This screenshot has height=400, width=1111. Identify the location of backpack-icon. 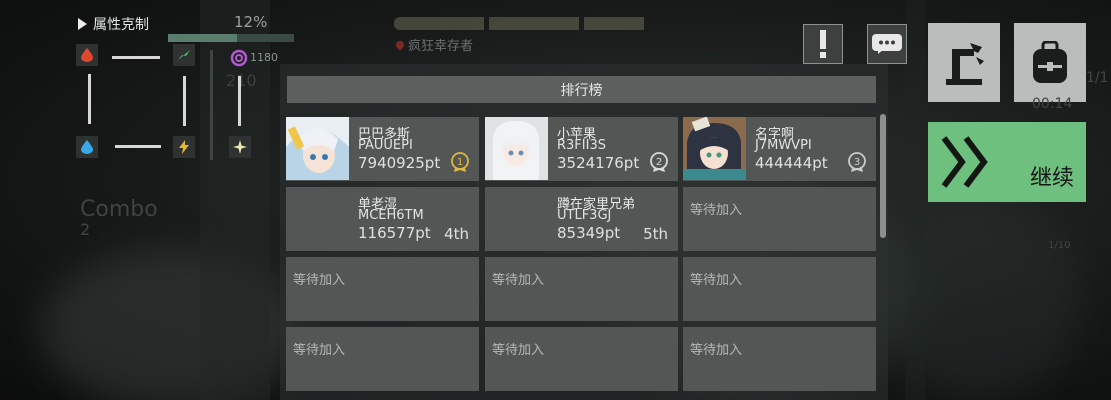
(1050, 61).